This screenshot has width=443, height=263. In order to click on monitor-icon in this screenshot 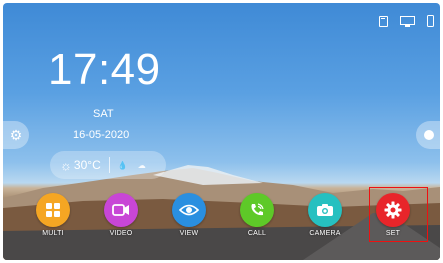, I will do `click(407, 21)`.